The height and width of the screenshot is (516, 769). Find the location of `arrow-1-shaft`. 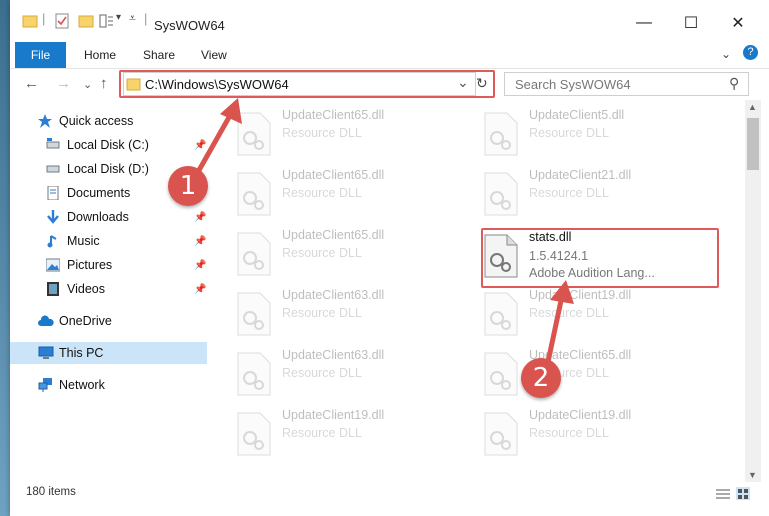

arrow-1-shaft is located at coordinates (215, 142).